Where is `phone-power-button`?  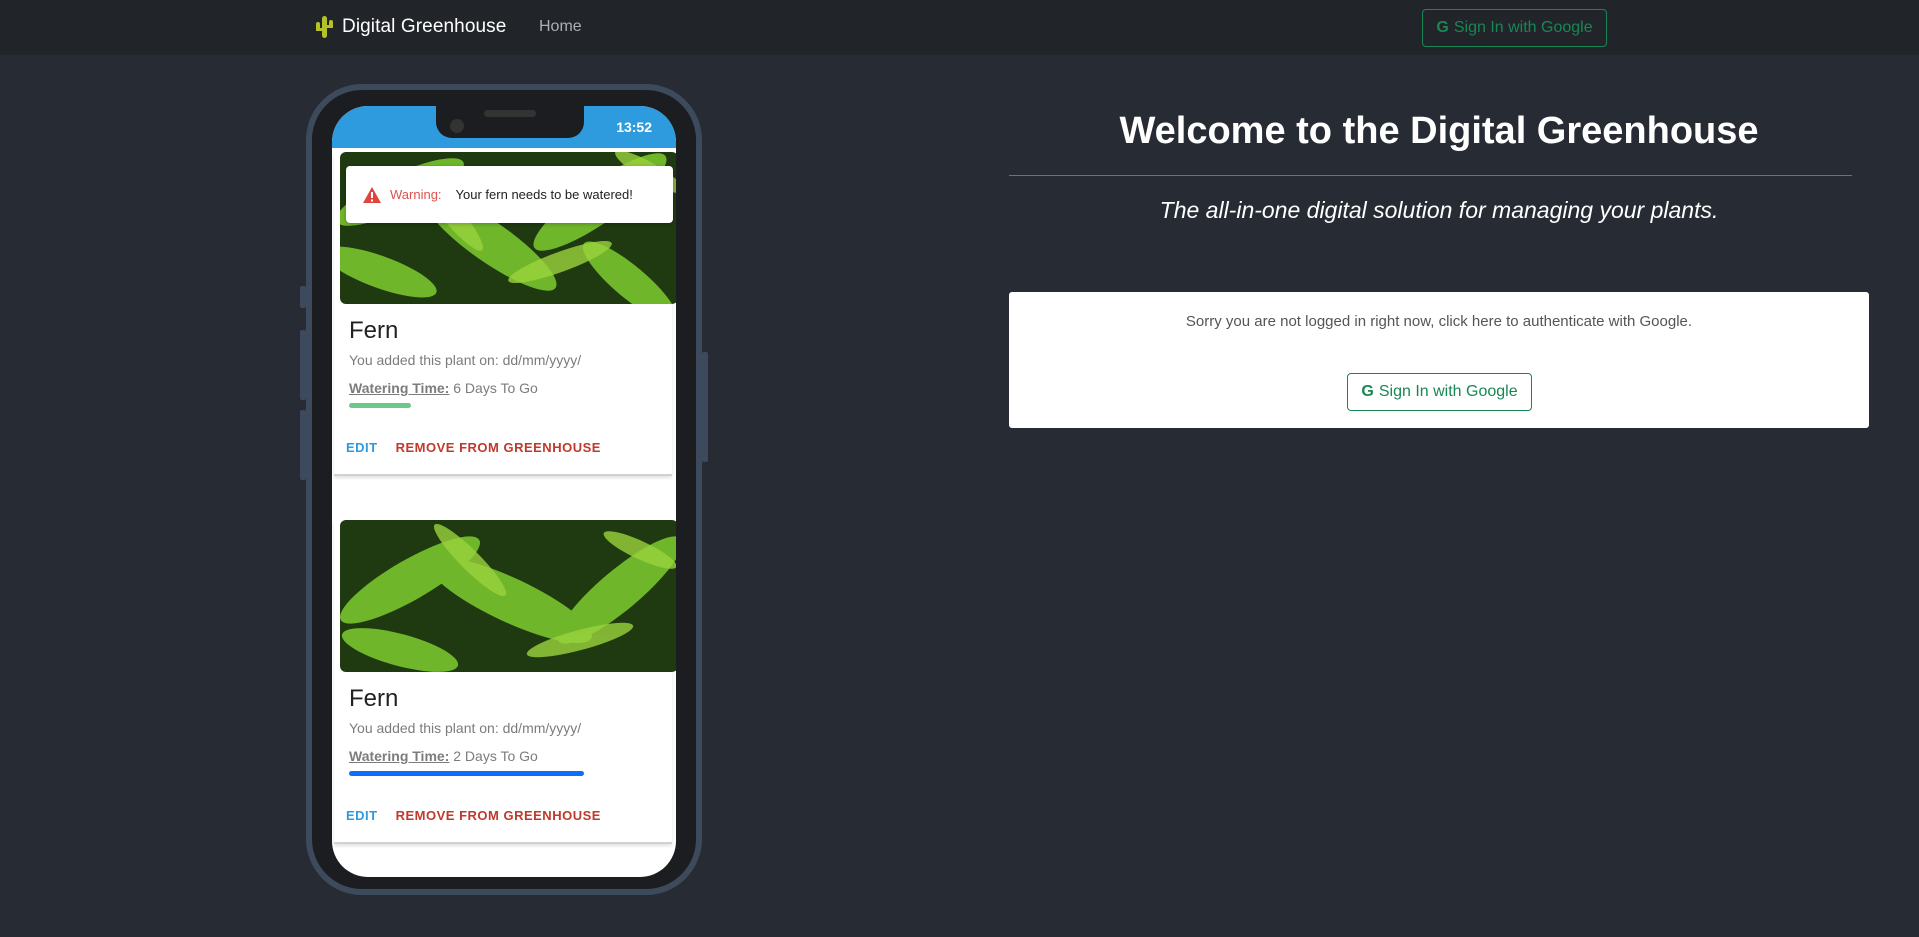 phone-power-button is located at coordinates (705, 407).